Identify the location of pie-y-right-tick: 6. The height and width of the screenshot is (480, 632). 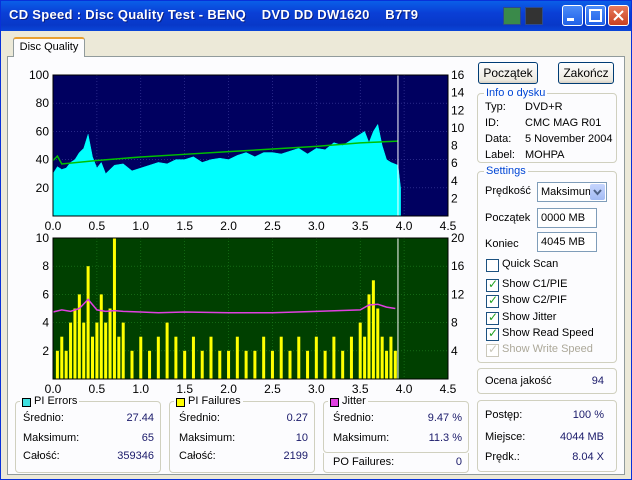
(454, 163).